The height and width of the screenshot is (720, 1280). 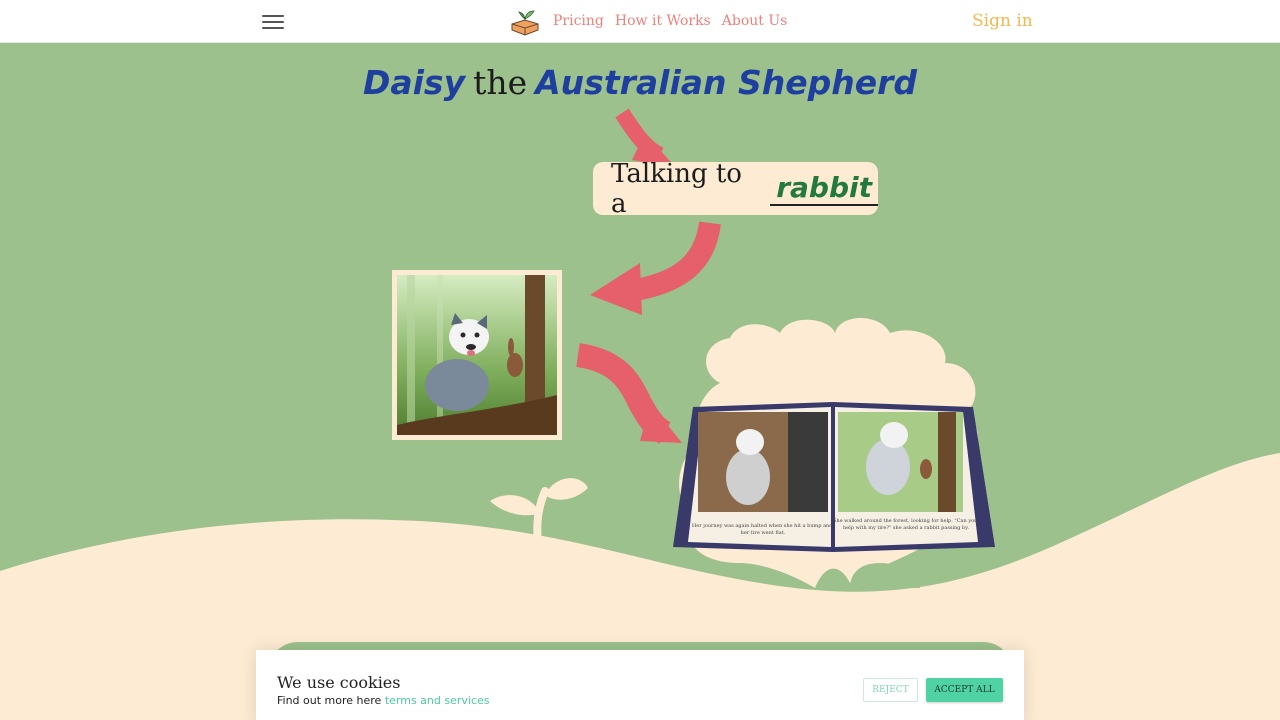 What do you see at coordinates (824, 188) in the screenshot?
I see `scenario-word: rabbit` at bounding box center [824, 188].